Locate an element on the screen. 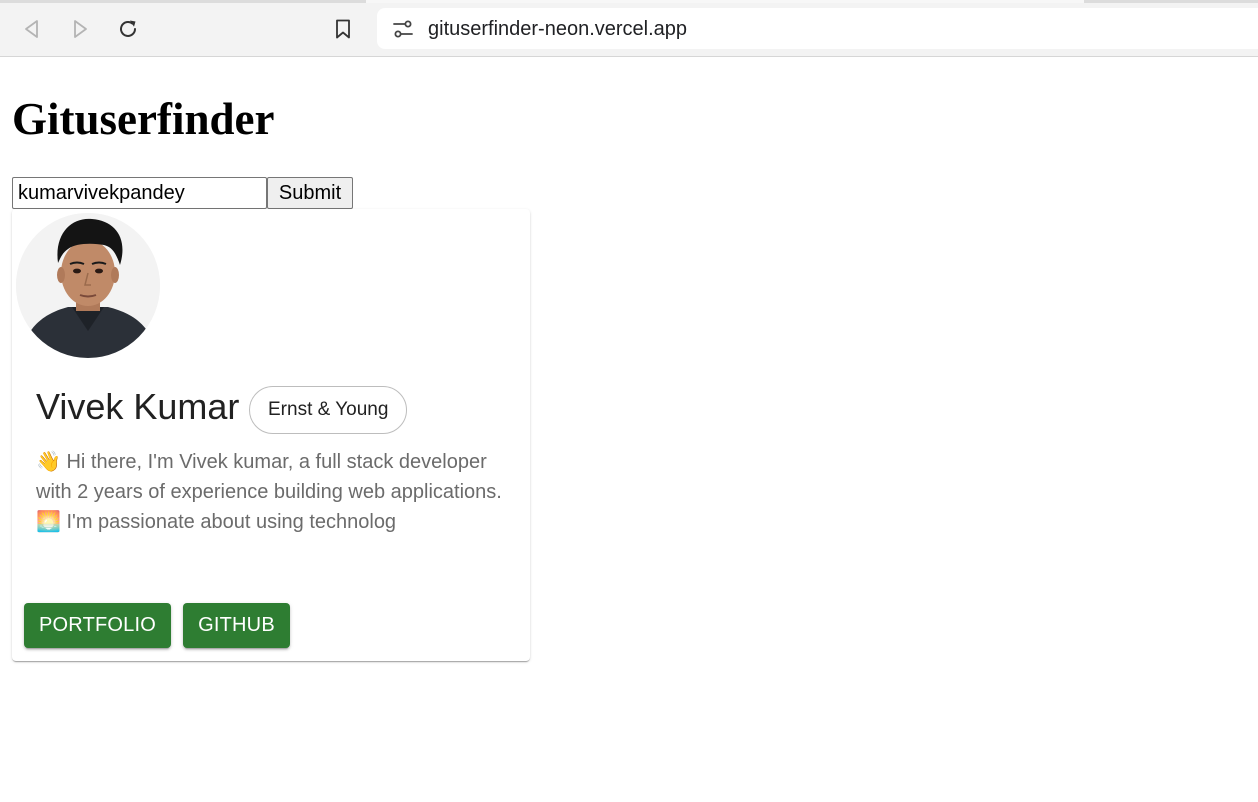 Image resolution: width=1258 pixels, height=802 pixels. bookmark-button is located at coordinates (343, 29).